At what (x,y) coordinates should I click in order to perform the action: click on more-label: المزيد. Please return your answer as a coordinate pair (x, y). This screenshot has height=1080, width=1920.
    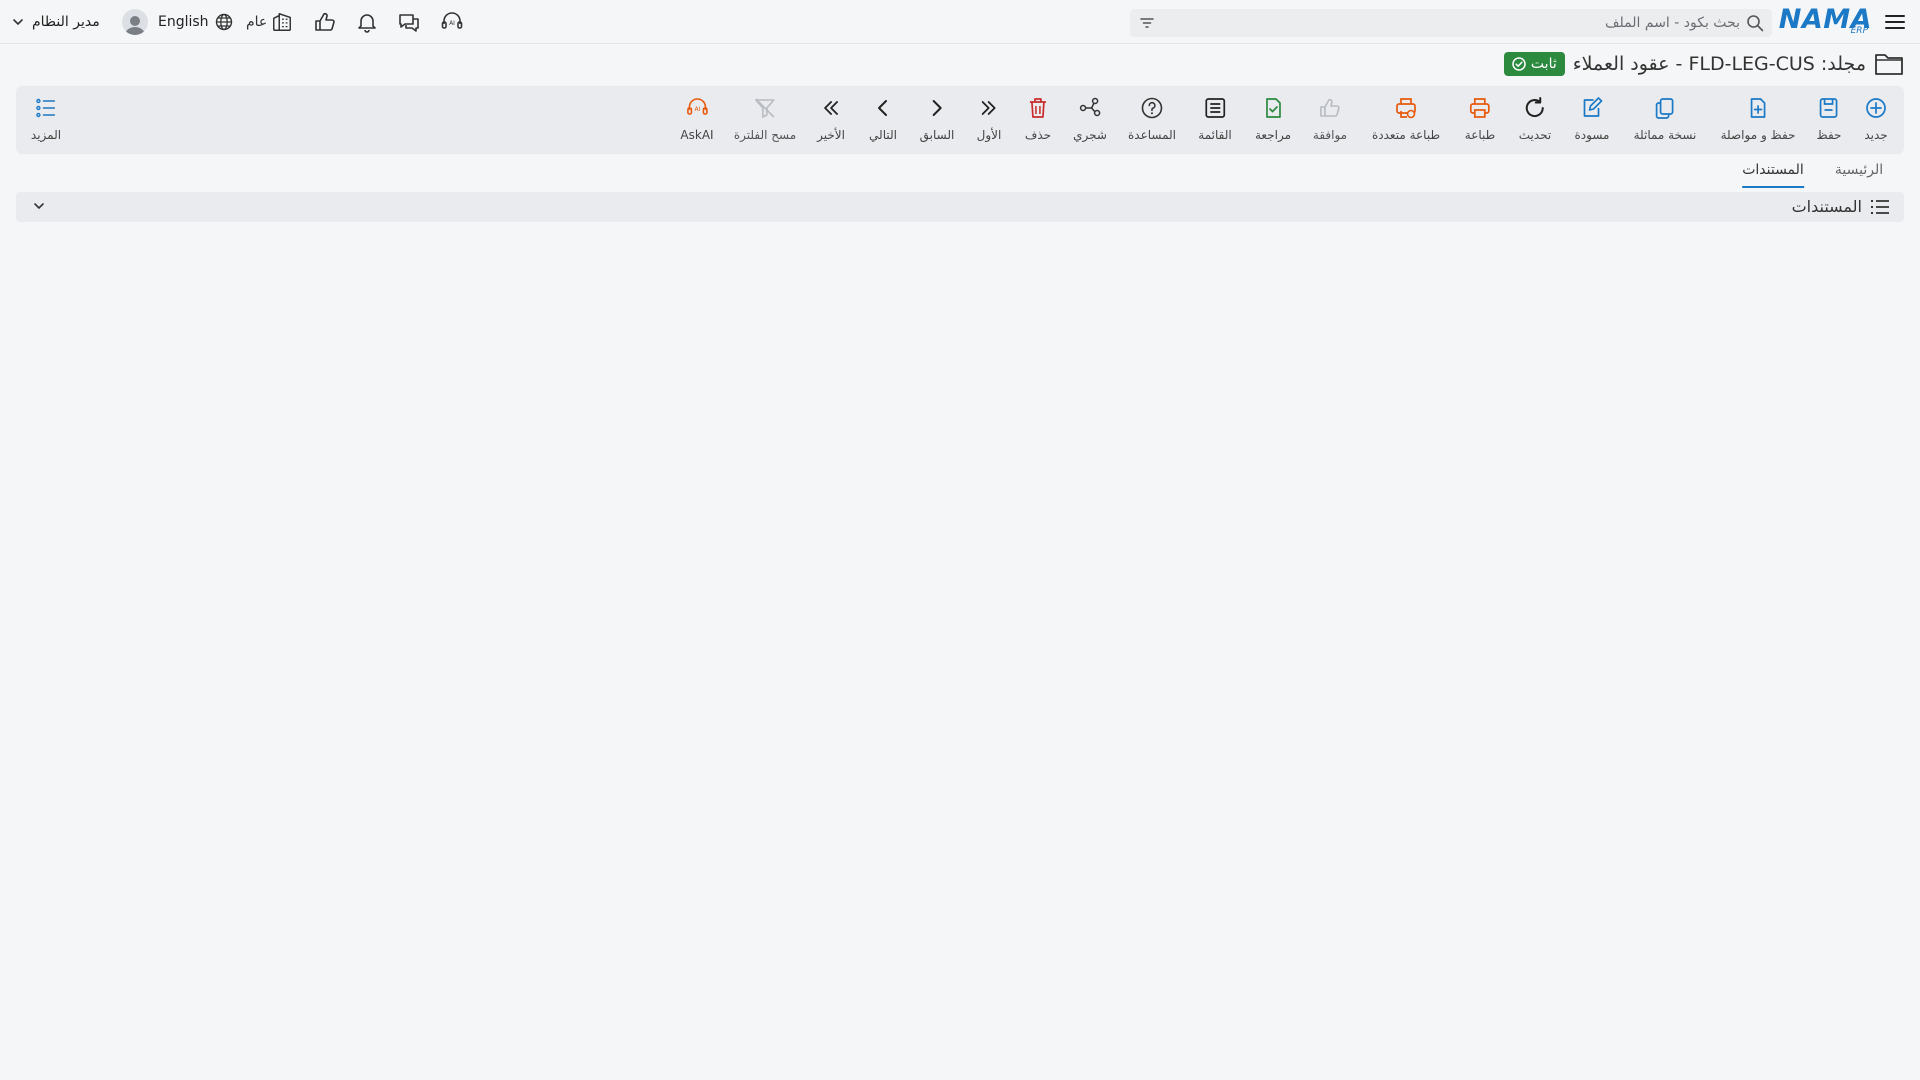
    Looking at the image, I should click on (46, 135).